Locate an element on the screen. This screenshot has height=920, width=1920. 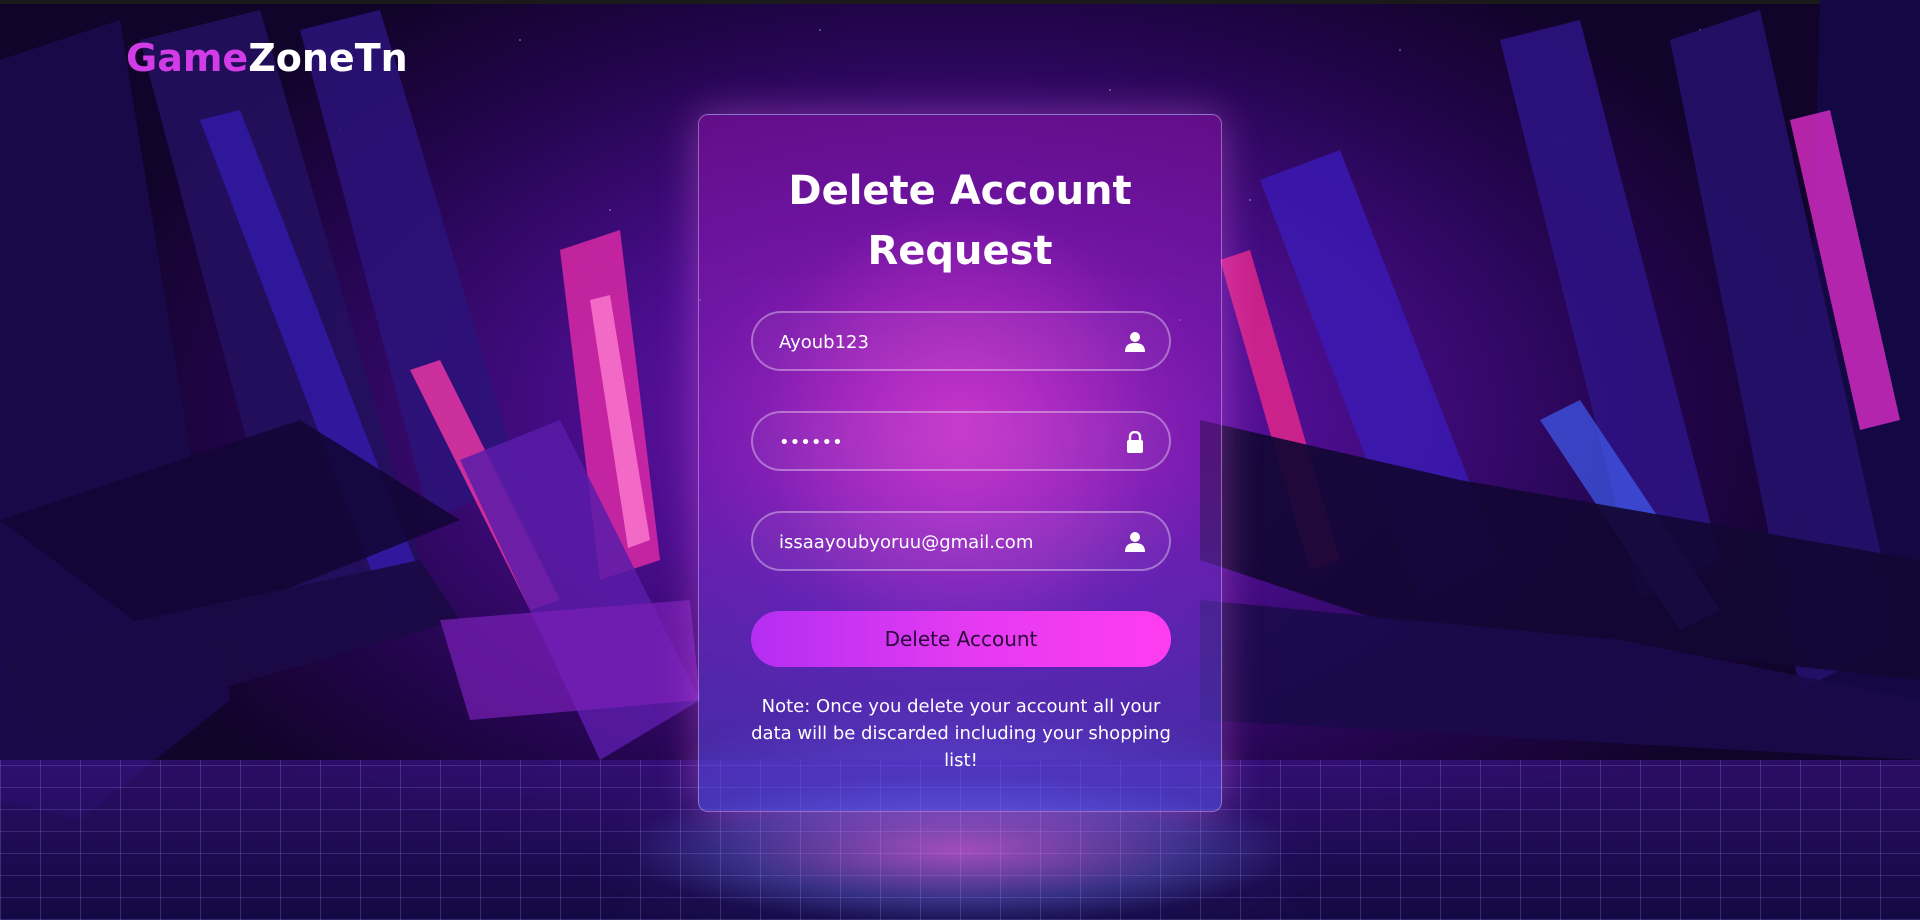
form-title: Delete Account Request is located at coordinates (960, 221).